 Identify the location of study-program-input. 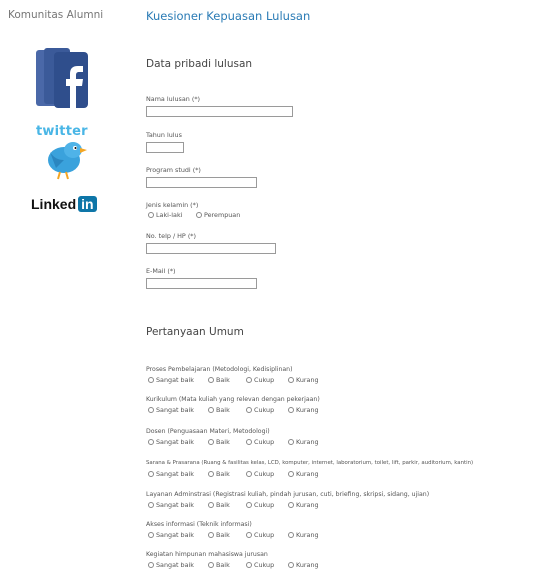
(201, 182).